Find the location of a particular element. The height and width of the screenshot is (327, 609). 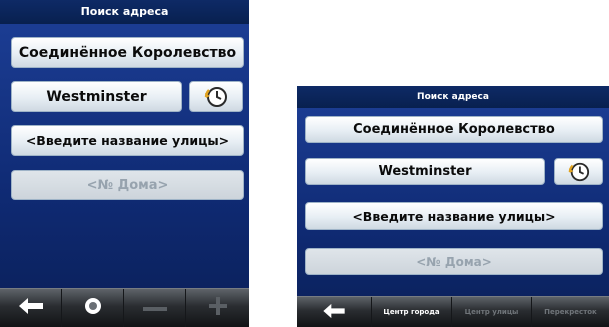

plus-icon is located at coordinates (218, 308).